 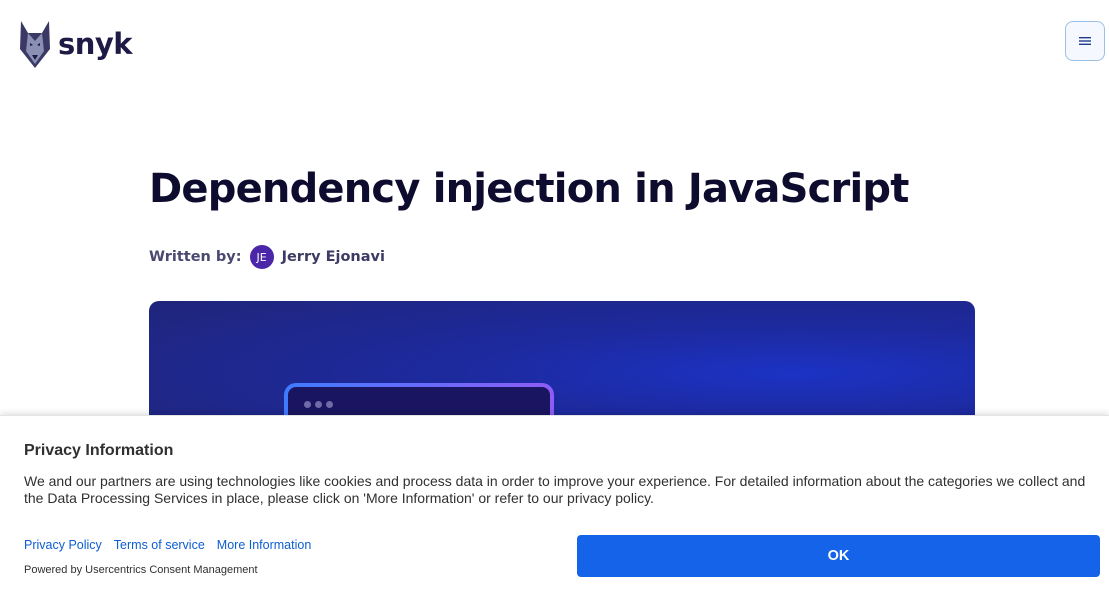 I want to click on byline-label: Written by:, so click(x=195, y=257).